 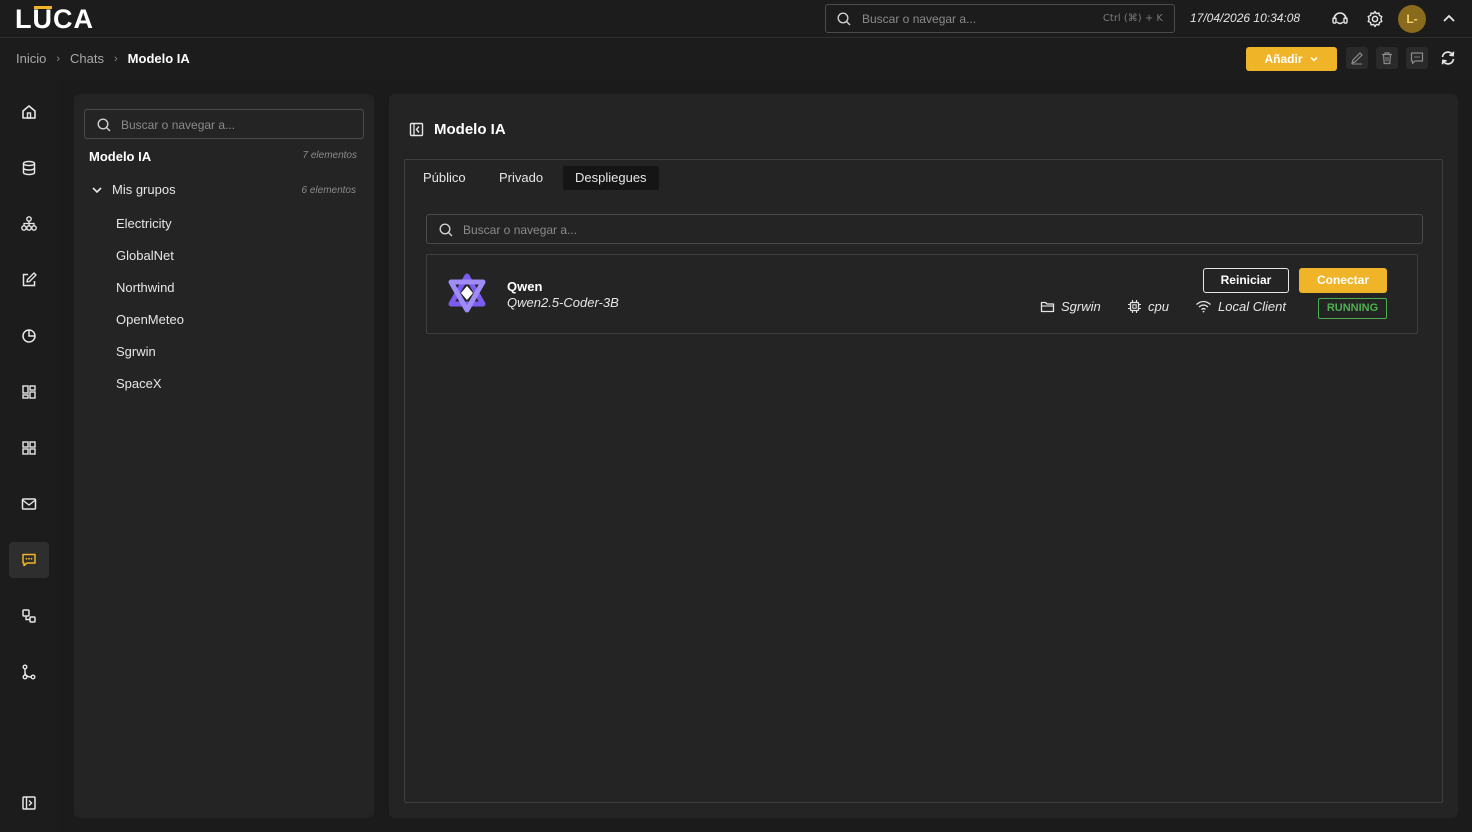 I want to click on sidebar-item-database, so click(x=29, y=168).